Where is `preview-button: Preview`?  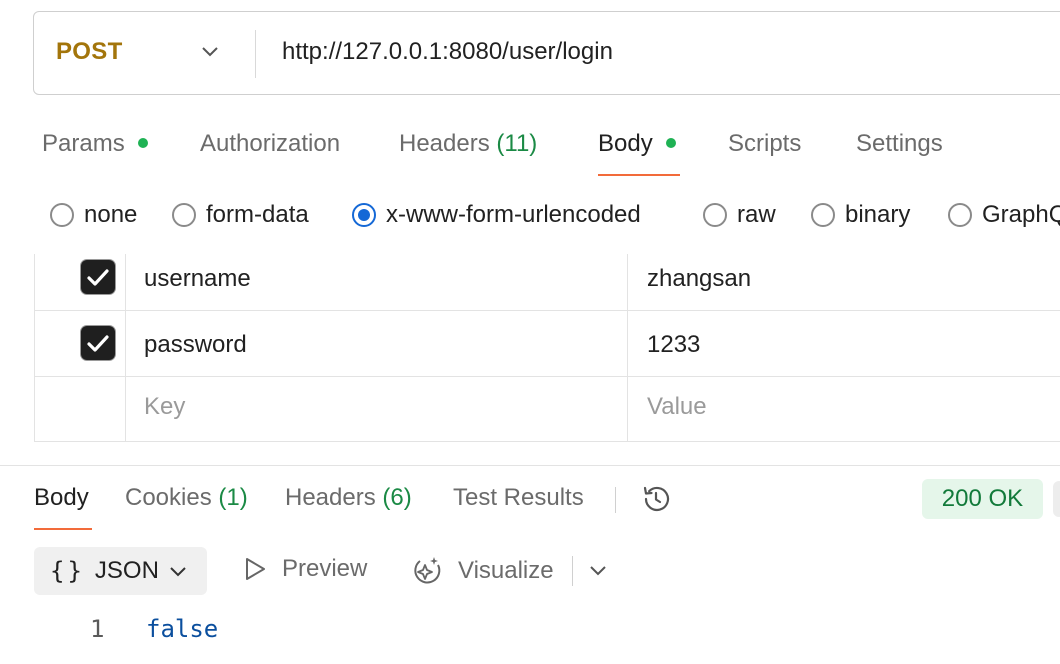
preview-button: Preview is located at coordinates (304, 569).